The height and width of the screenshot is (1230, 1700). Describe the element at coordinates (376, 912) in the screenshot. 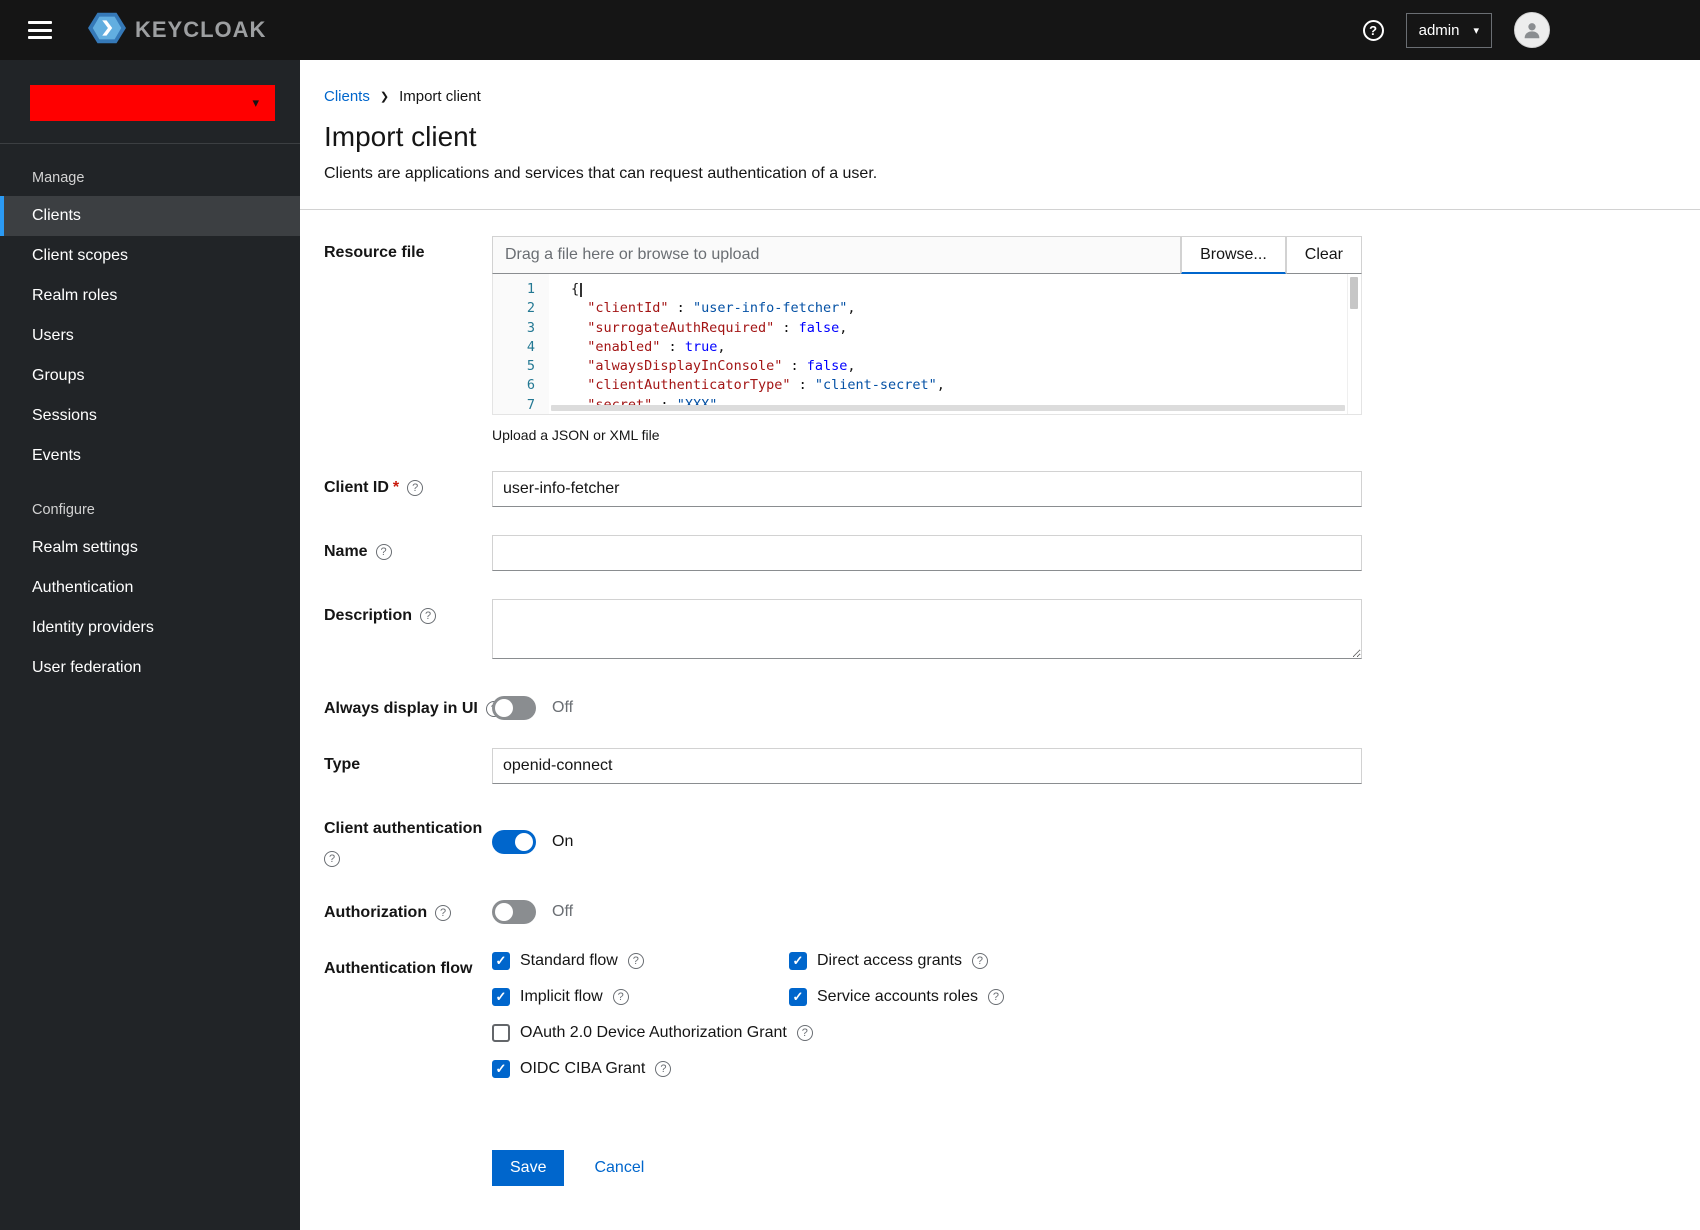

I see `authorization-label: Authorization` at that location.